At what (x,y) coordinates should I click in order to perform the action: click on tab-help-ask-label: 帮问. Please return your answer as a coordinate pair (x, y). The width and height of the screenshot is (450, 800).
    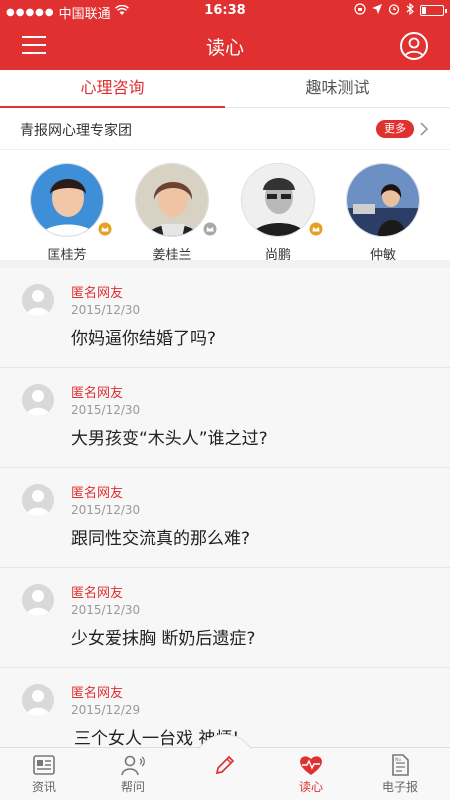
    Looking at the image, I should click on (132, 787).